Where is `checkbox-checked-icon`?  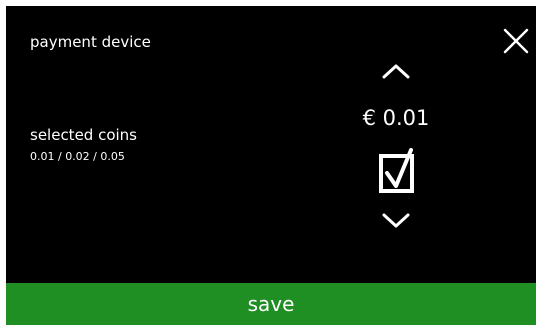 checkbox-checked-icon is located at coordinates (396, 170).